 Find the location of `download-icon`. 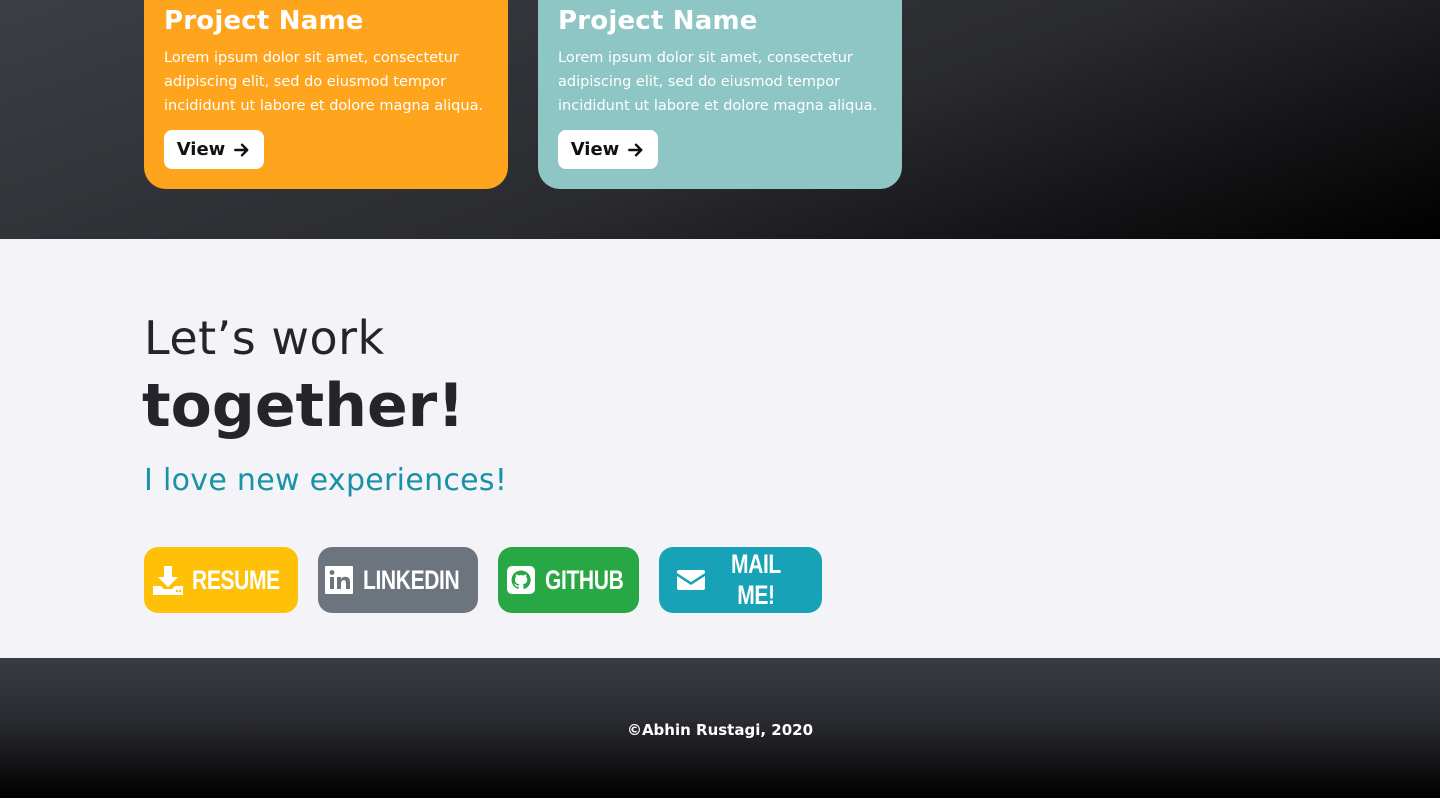

download-icon is located at coordinates (167, 580).